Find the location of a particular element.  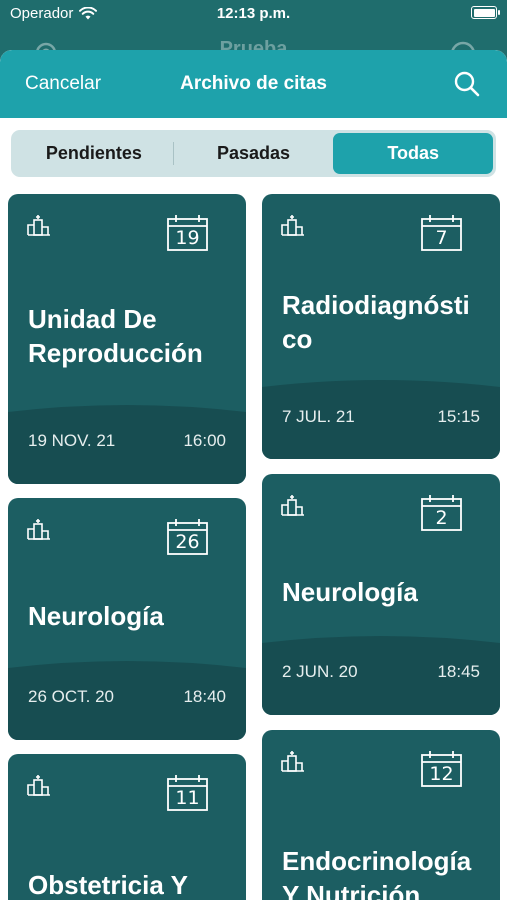

calendar-day: 19 is located at coordinates (187, 238).